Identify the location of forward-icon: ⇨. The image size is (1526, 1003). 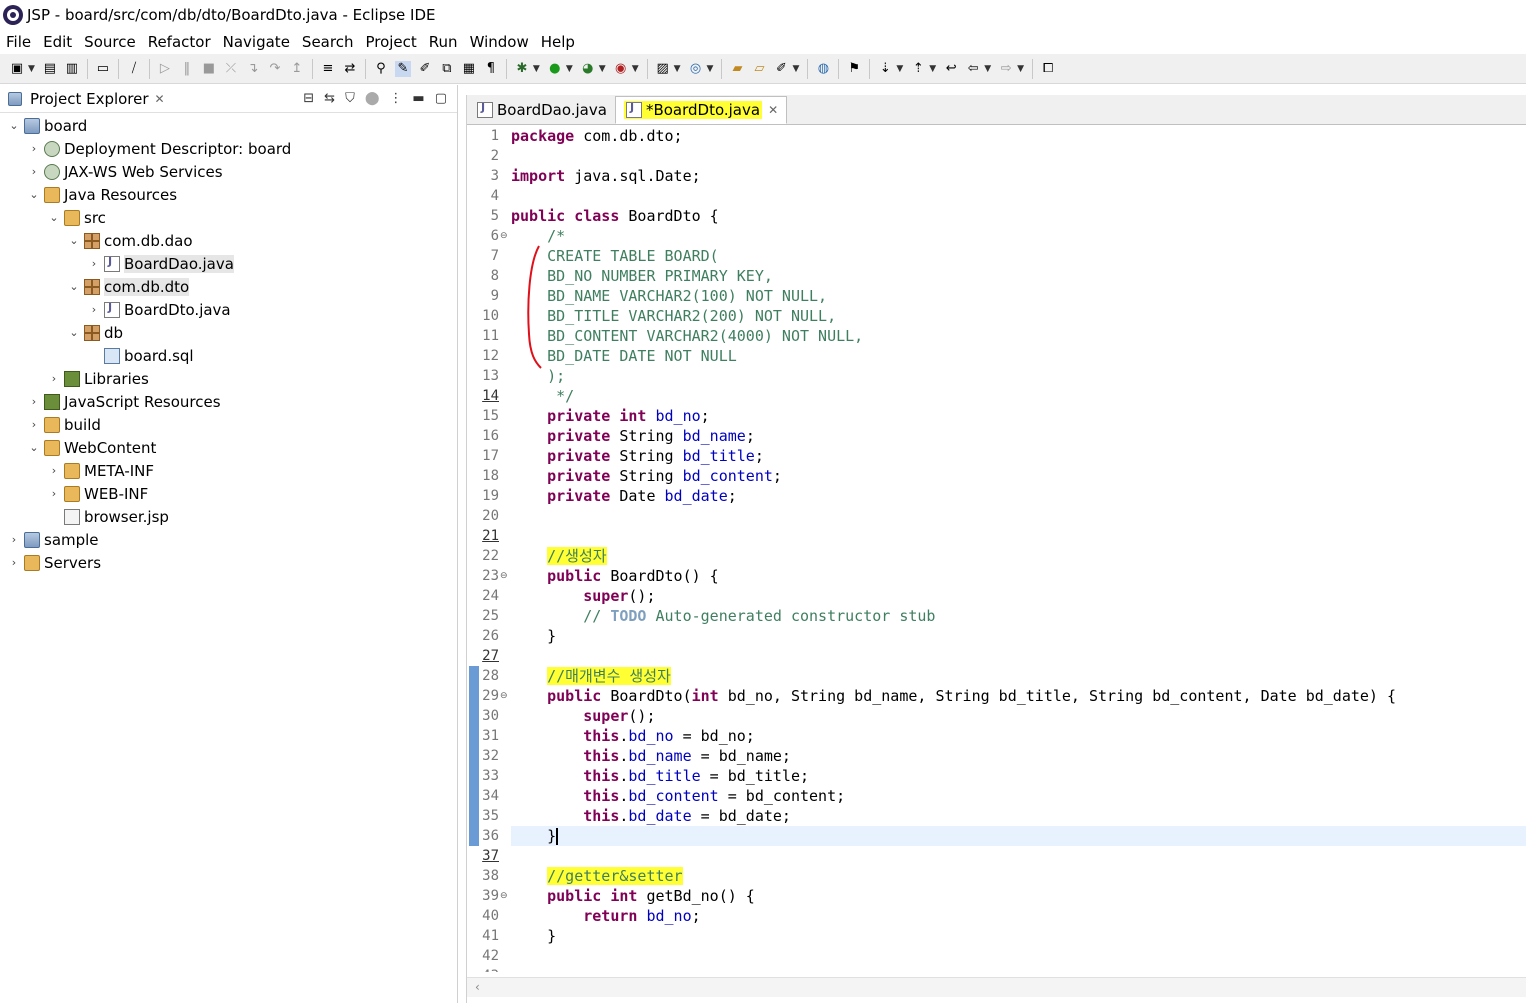
(1006, 69).